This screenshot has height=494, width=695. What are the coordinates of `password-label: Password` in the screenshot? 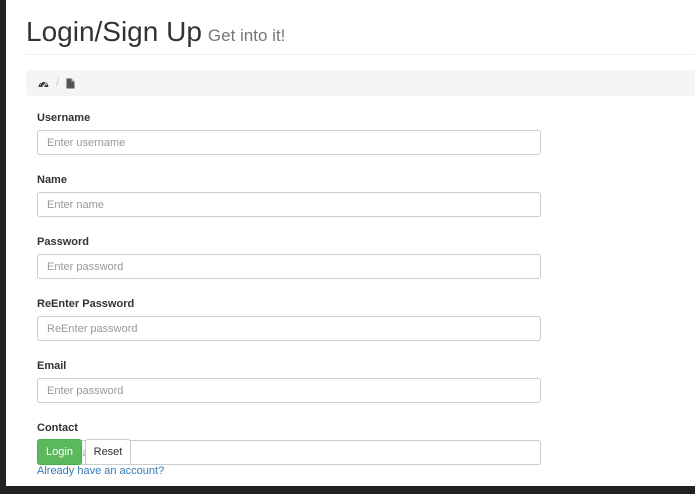 It's located at (63, 242).